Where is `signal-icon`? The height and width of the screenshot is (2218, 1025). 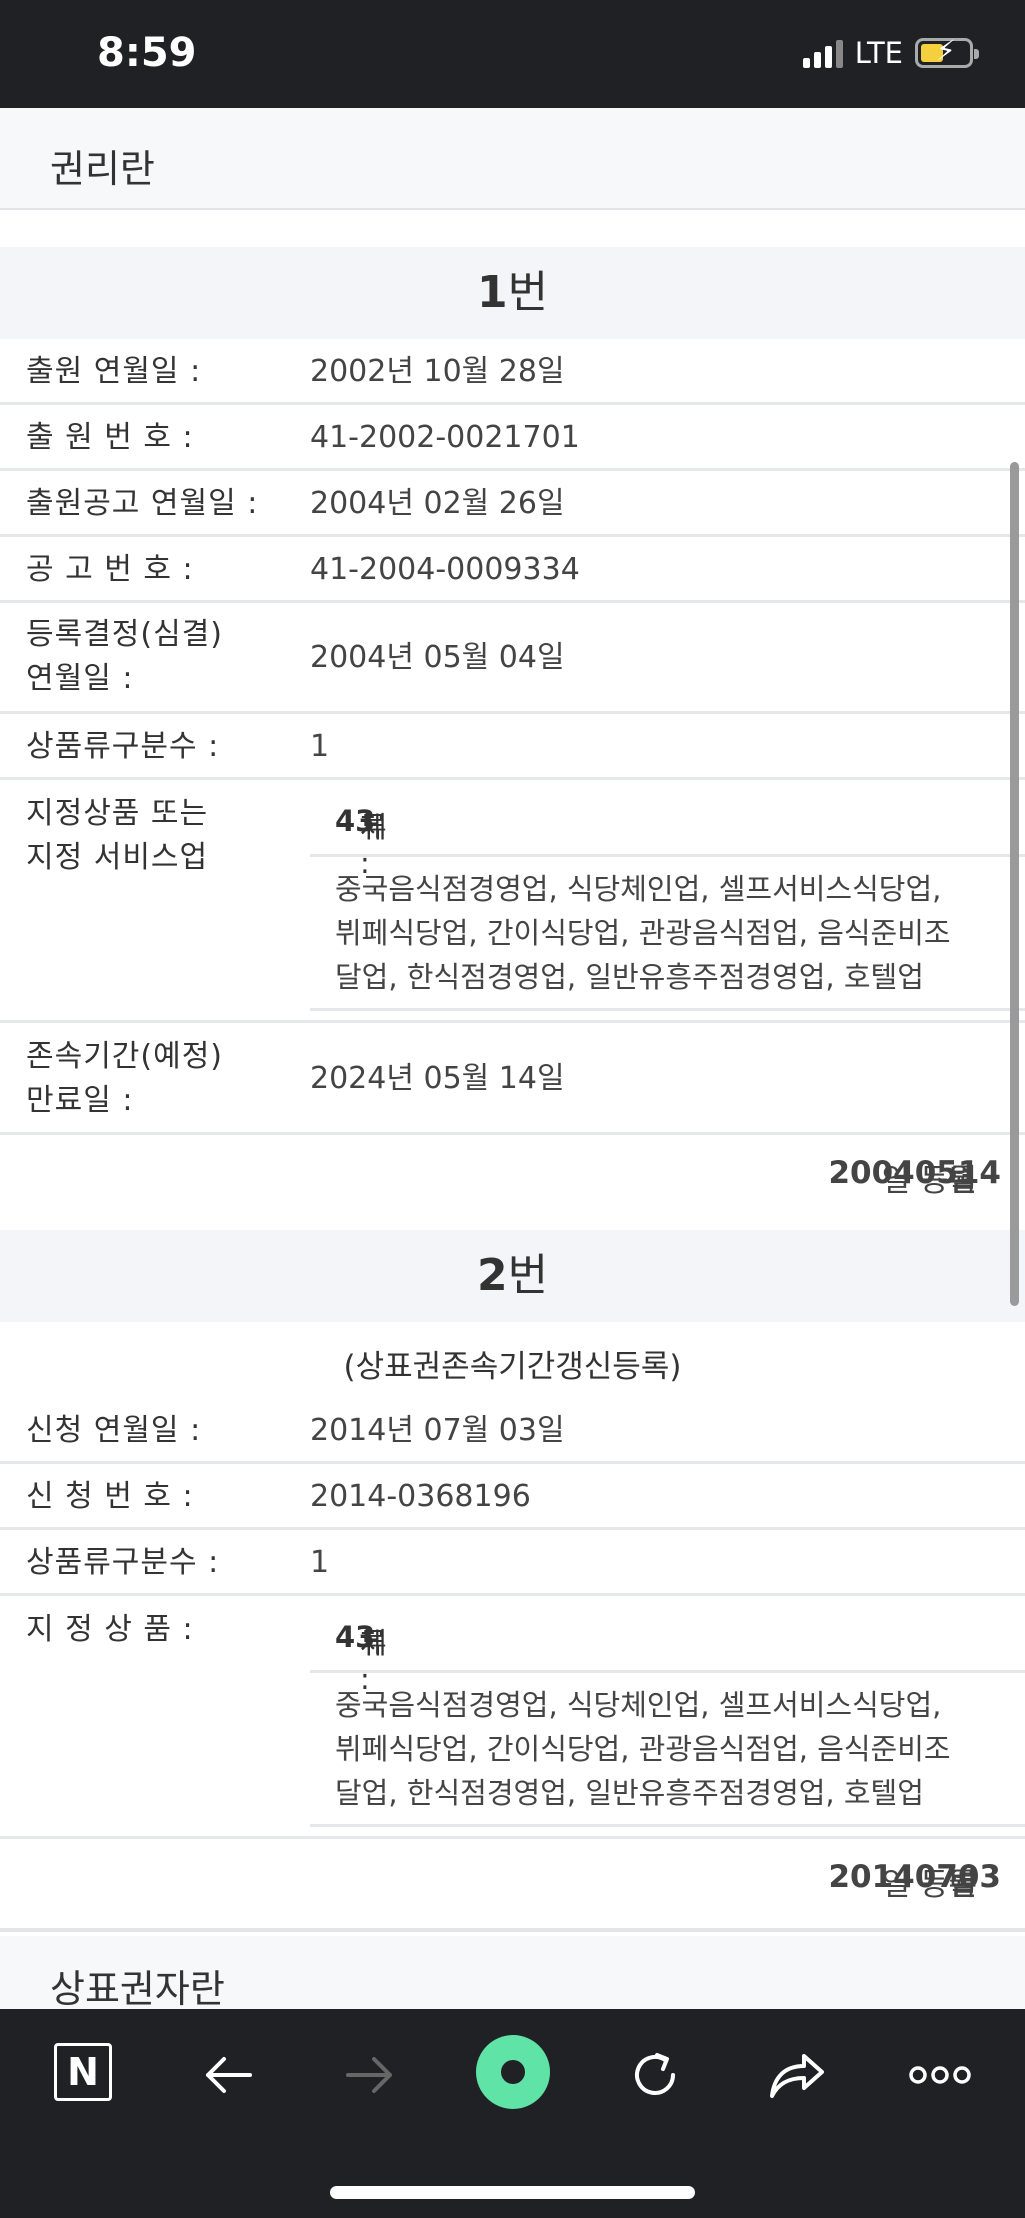
signal-icon is located at coordinates (822, 53).